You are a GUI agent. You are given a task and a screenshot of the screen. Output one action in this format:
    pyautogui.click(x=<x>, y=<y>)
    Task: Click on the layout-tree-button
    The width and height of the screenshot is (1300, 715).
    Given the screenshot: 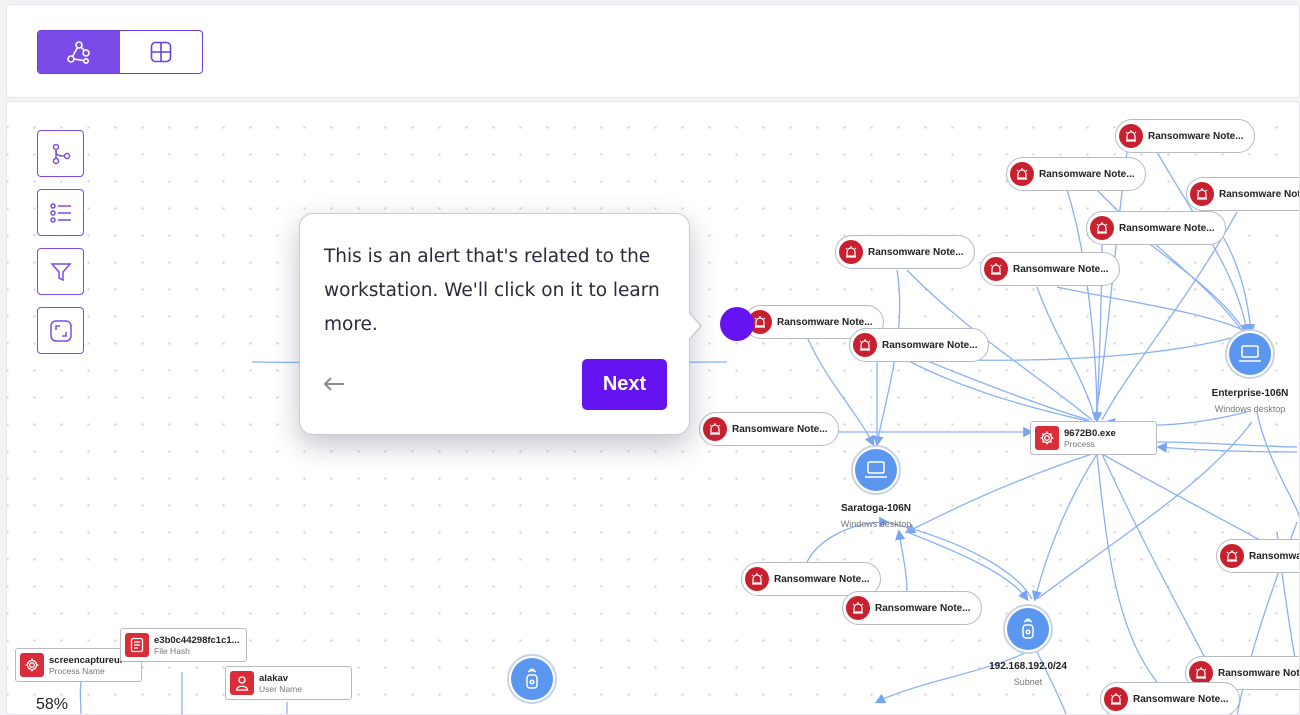 What is the action you would take?
    pyautogui.click(x=60, y=153)
    